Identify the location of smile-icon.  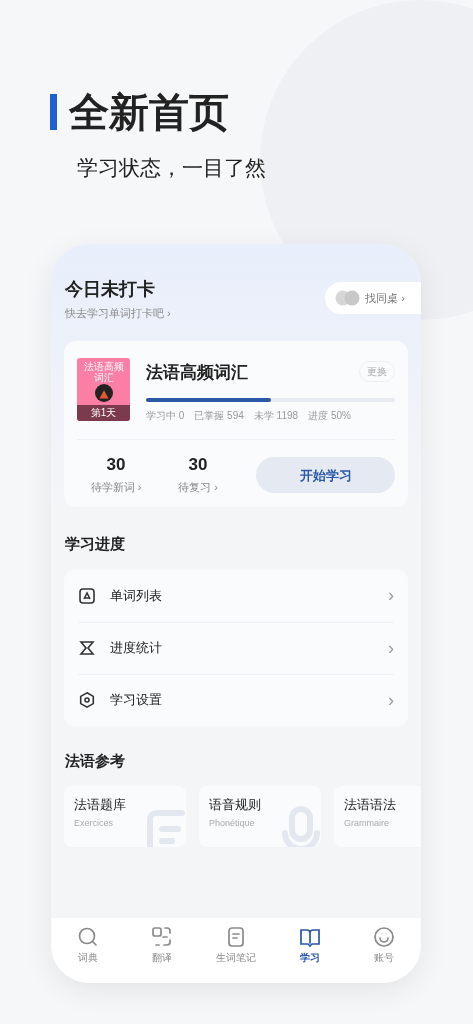
(384, 936).